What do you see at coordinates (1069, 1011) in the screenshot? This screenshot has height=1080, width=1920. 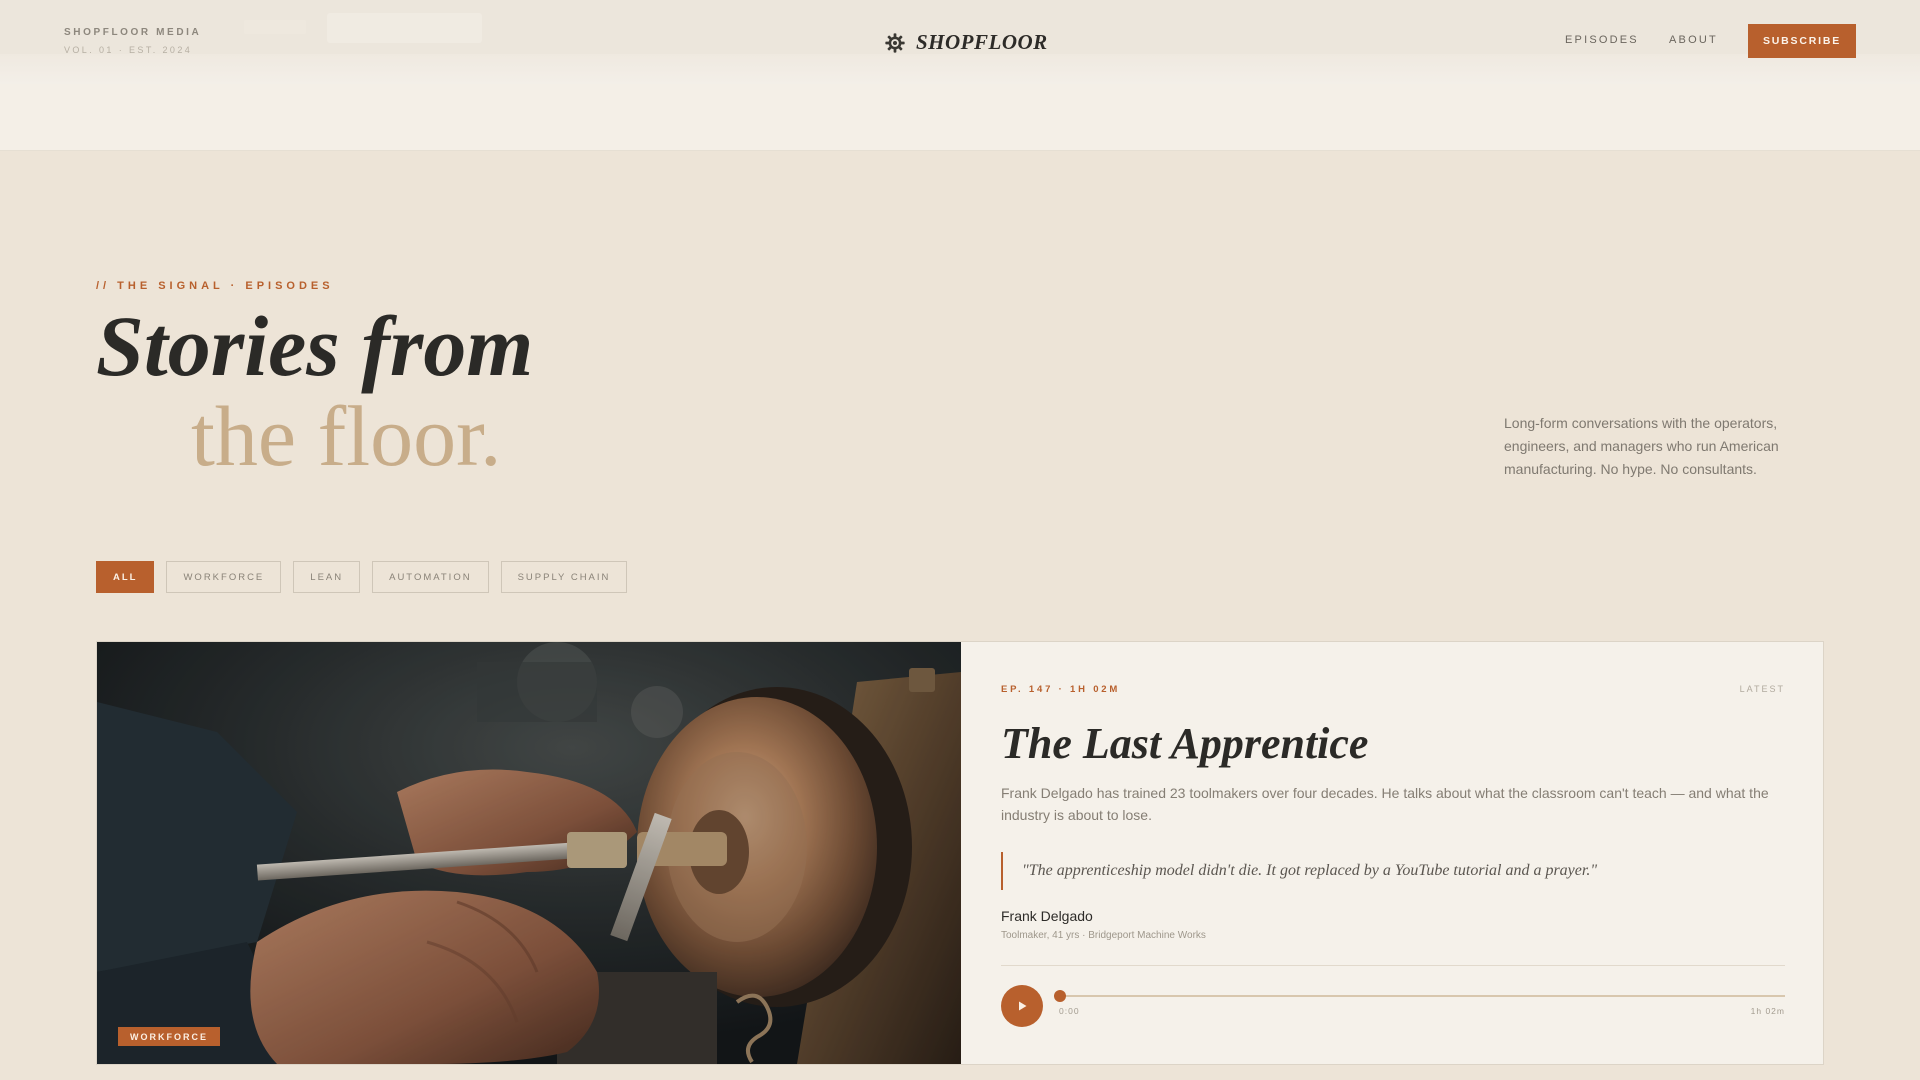 I see `current-time: 0:00` at bounding box center [1069, 1011].